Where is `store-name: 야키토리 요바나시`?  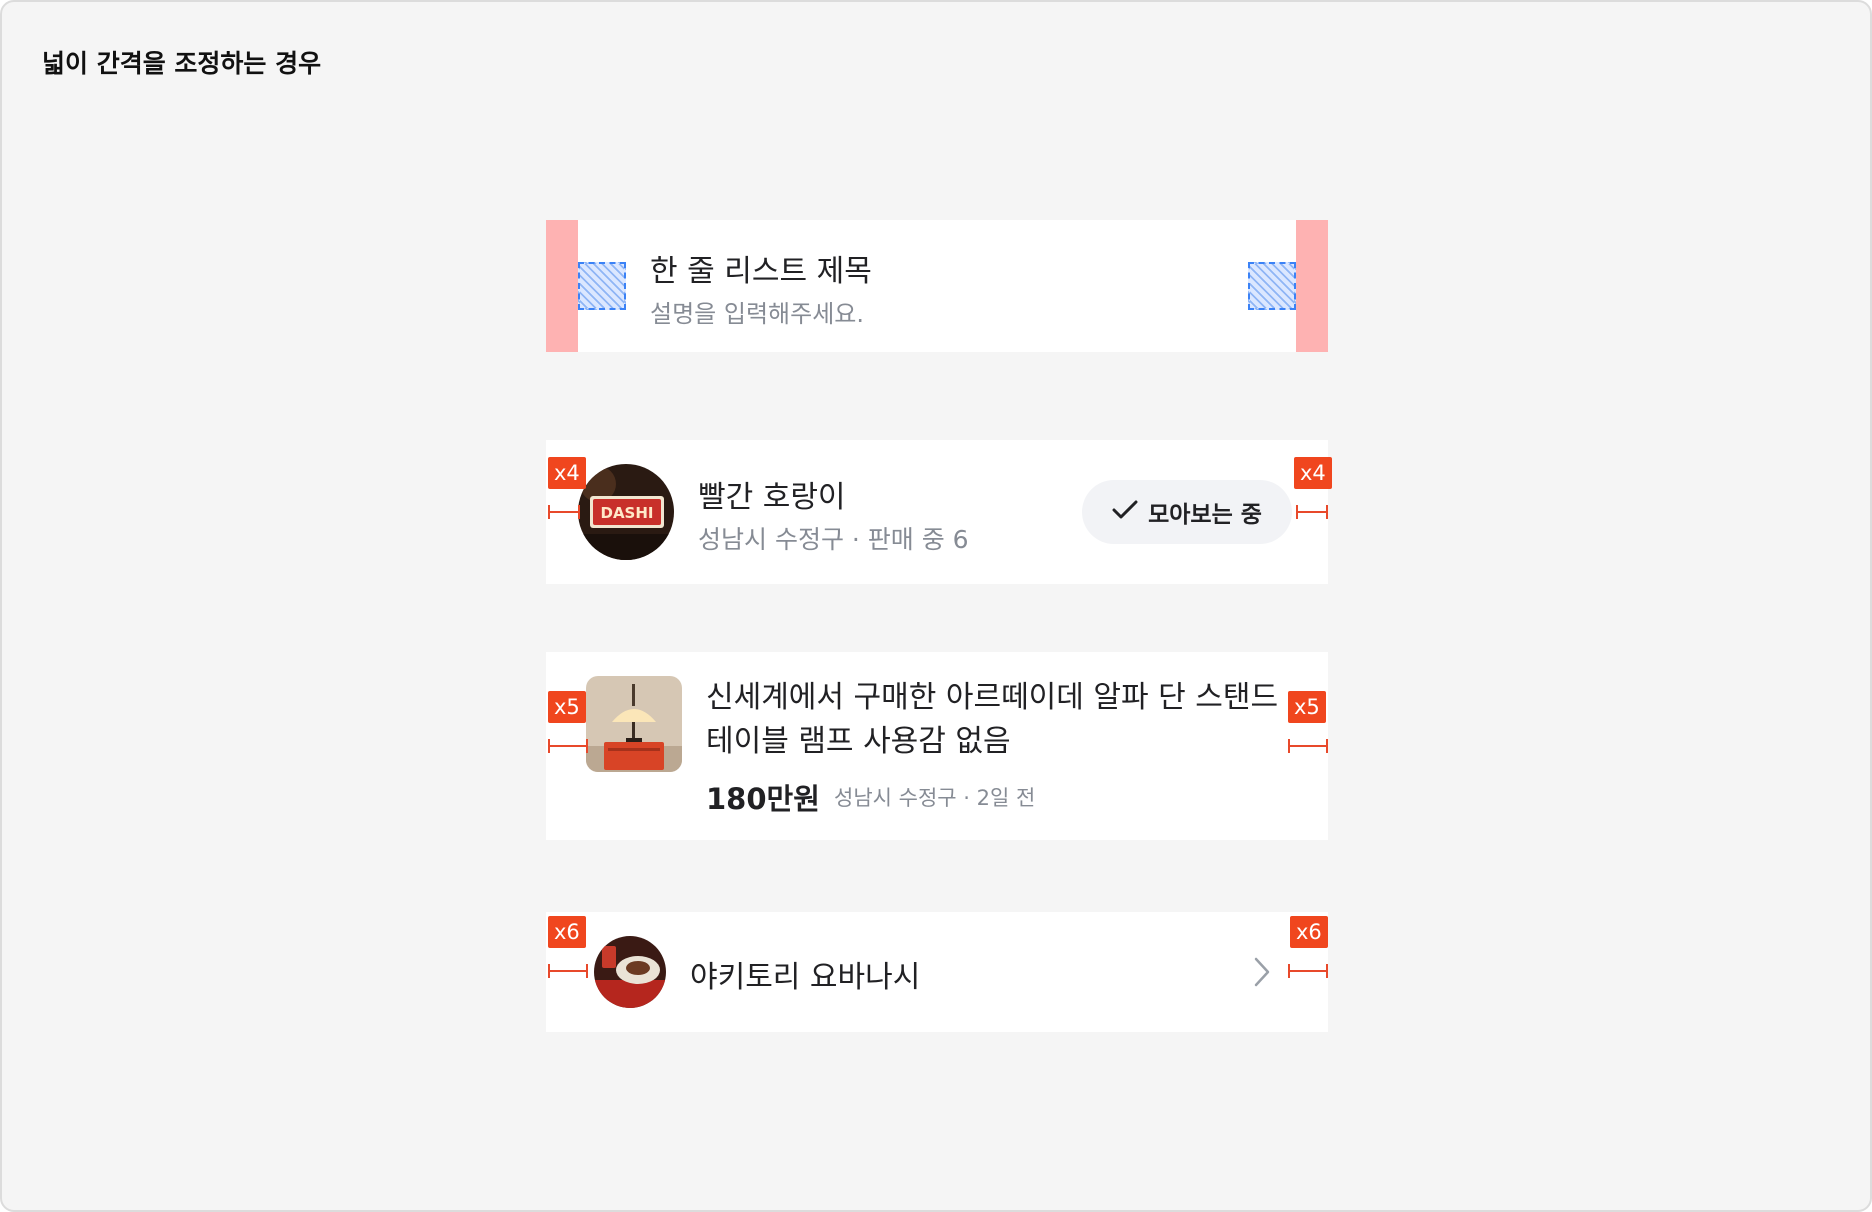 store-name: 야키토리 요바나시 is located at coordinates (805, 977).